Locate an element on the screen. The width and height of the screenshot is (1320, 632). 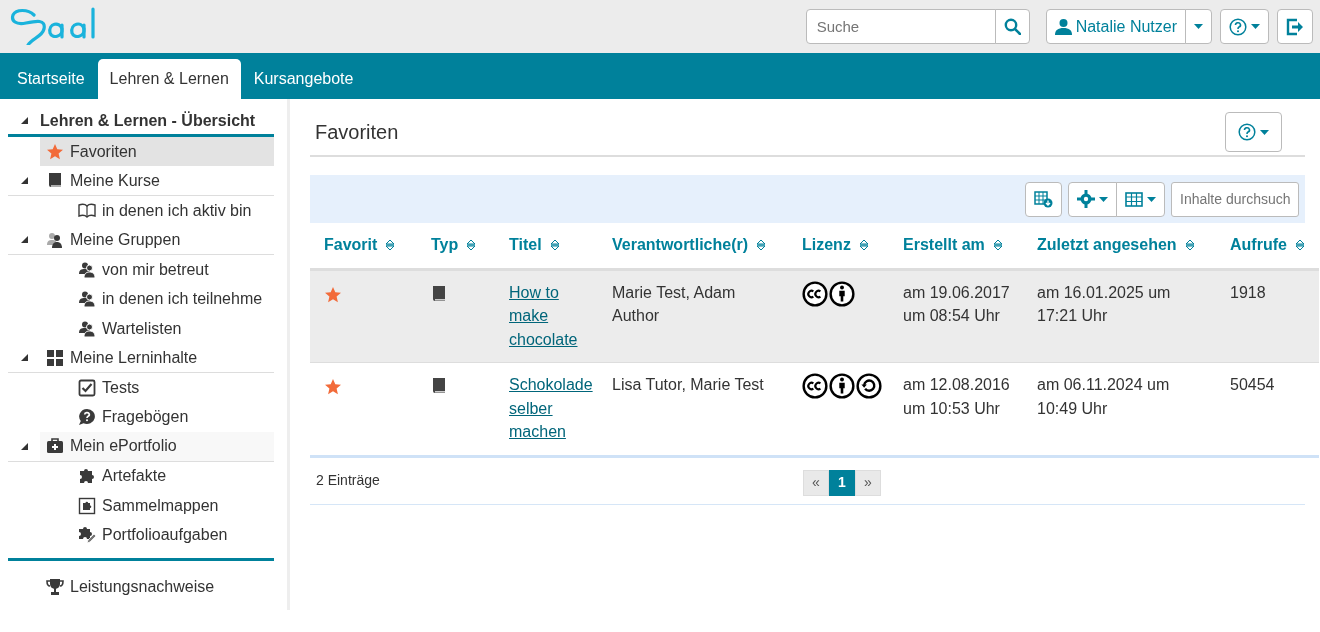
view-count: 1918 is located at coordinates (1248, 292).